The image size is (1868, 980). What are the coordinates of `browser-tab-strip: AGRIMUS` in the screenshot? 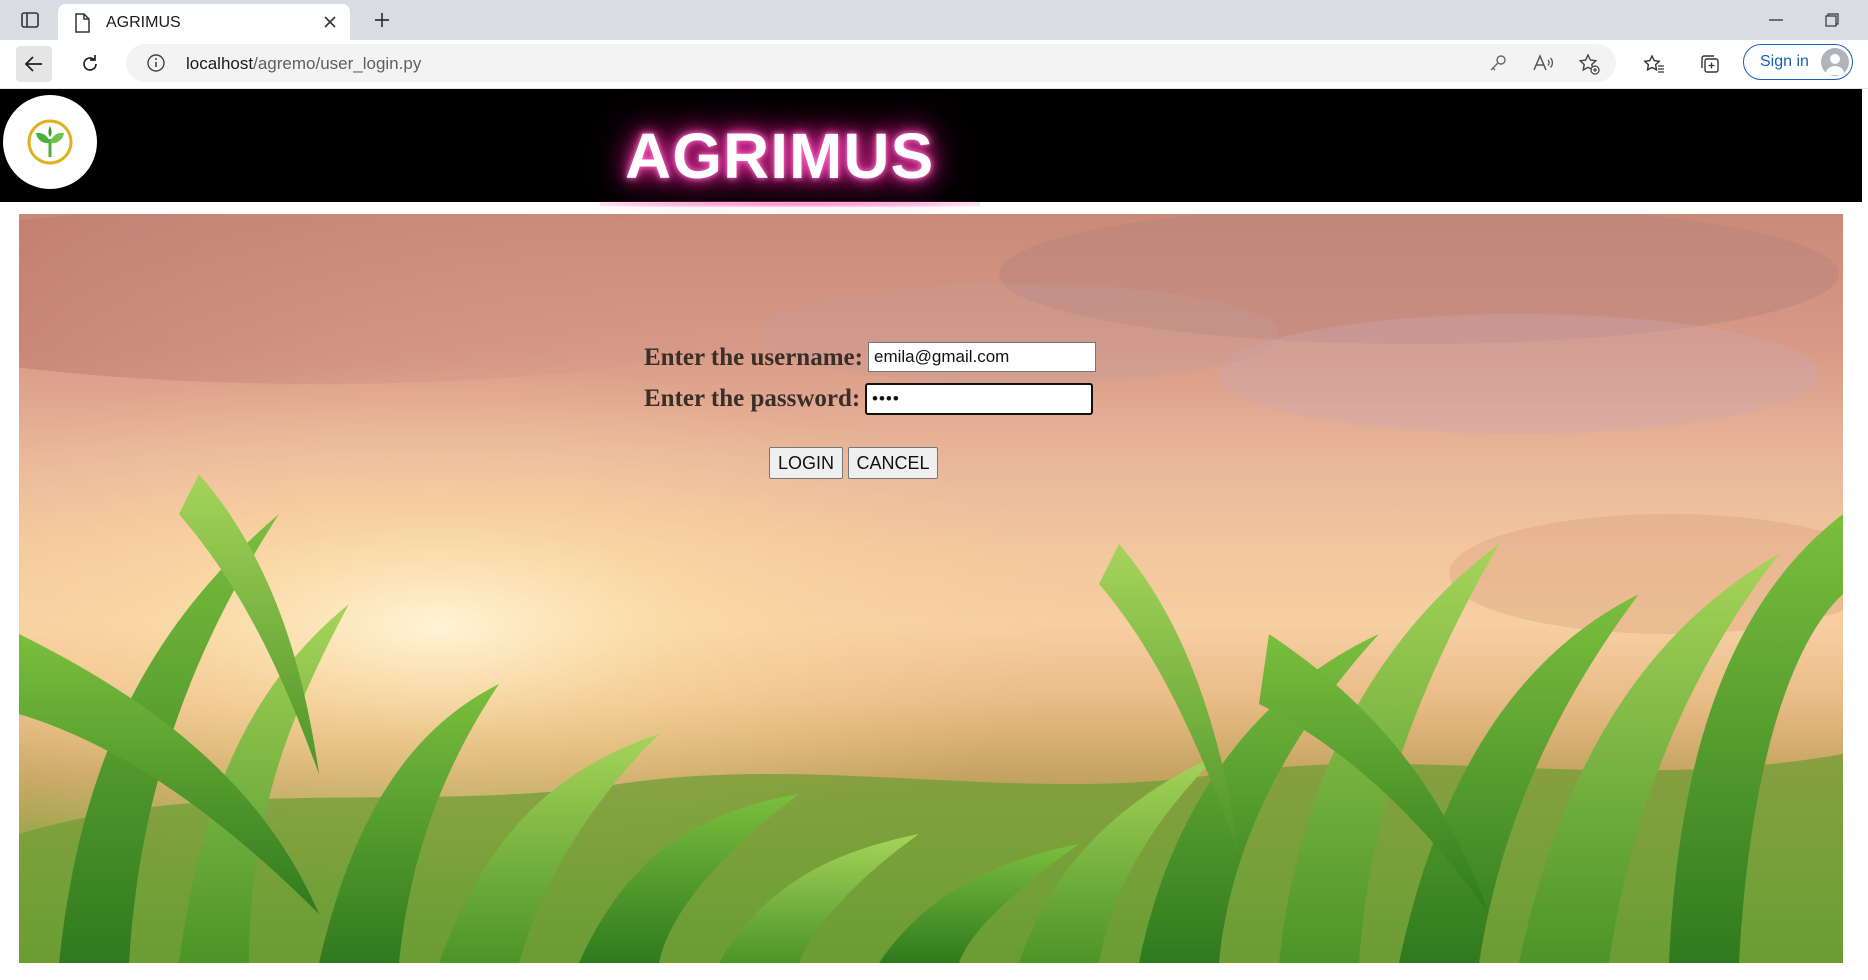 It's located at (934, 20).